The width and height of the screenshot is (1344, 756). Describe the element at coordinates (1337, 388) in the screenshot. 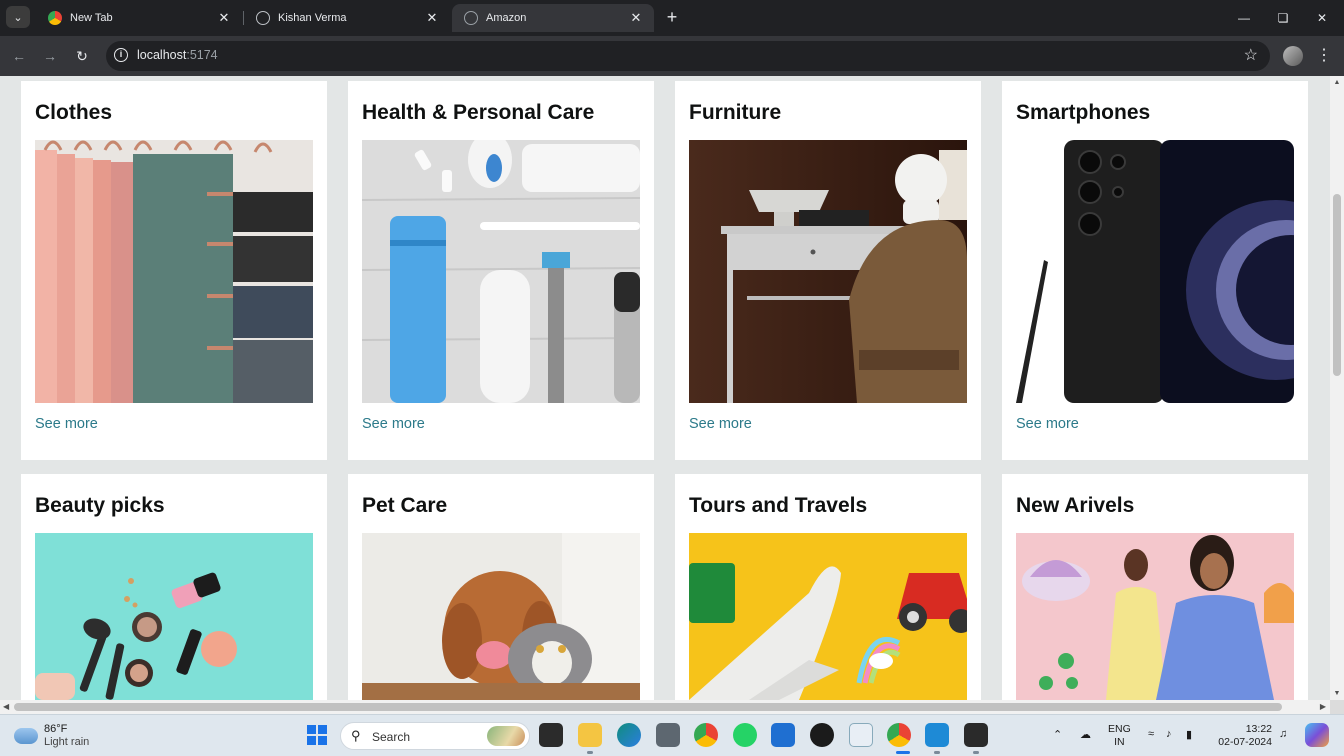

I see `vertical-scrollbar: ▲ ▼` at that location.